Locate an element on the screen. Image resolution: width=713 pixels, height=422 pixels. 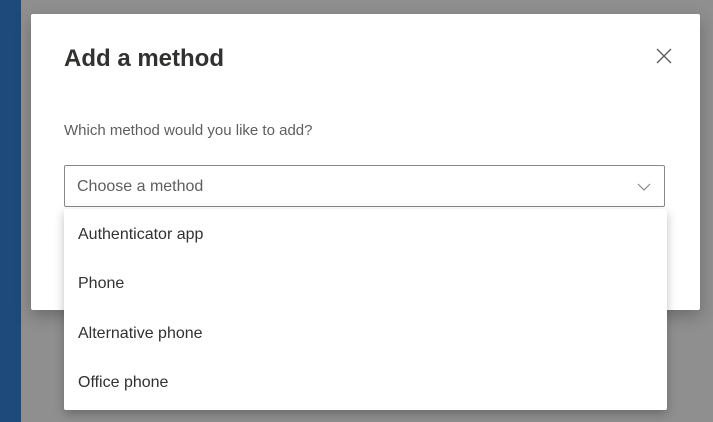
close-button is located at coordinates (664, 56).